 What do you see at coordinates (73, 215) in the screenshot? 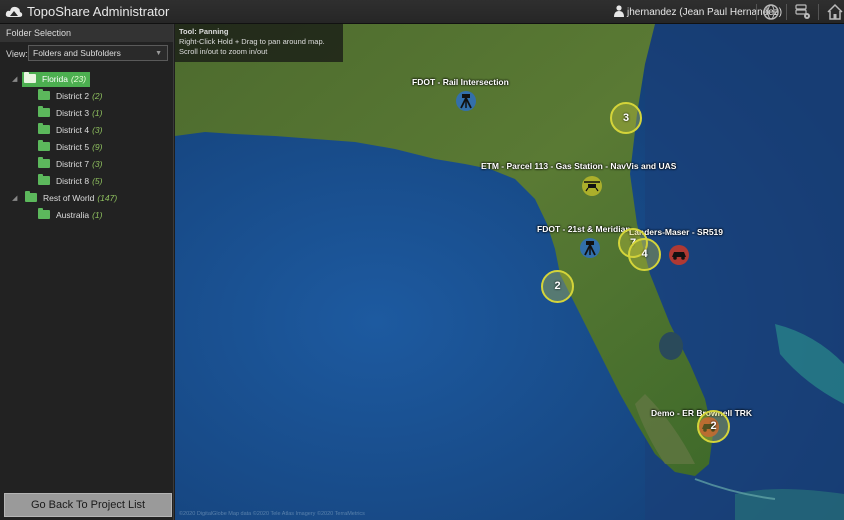
I see `tree-item-label: Australia` at bounding box center [73, 215].